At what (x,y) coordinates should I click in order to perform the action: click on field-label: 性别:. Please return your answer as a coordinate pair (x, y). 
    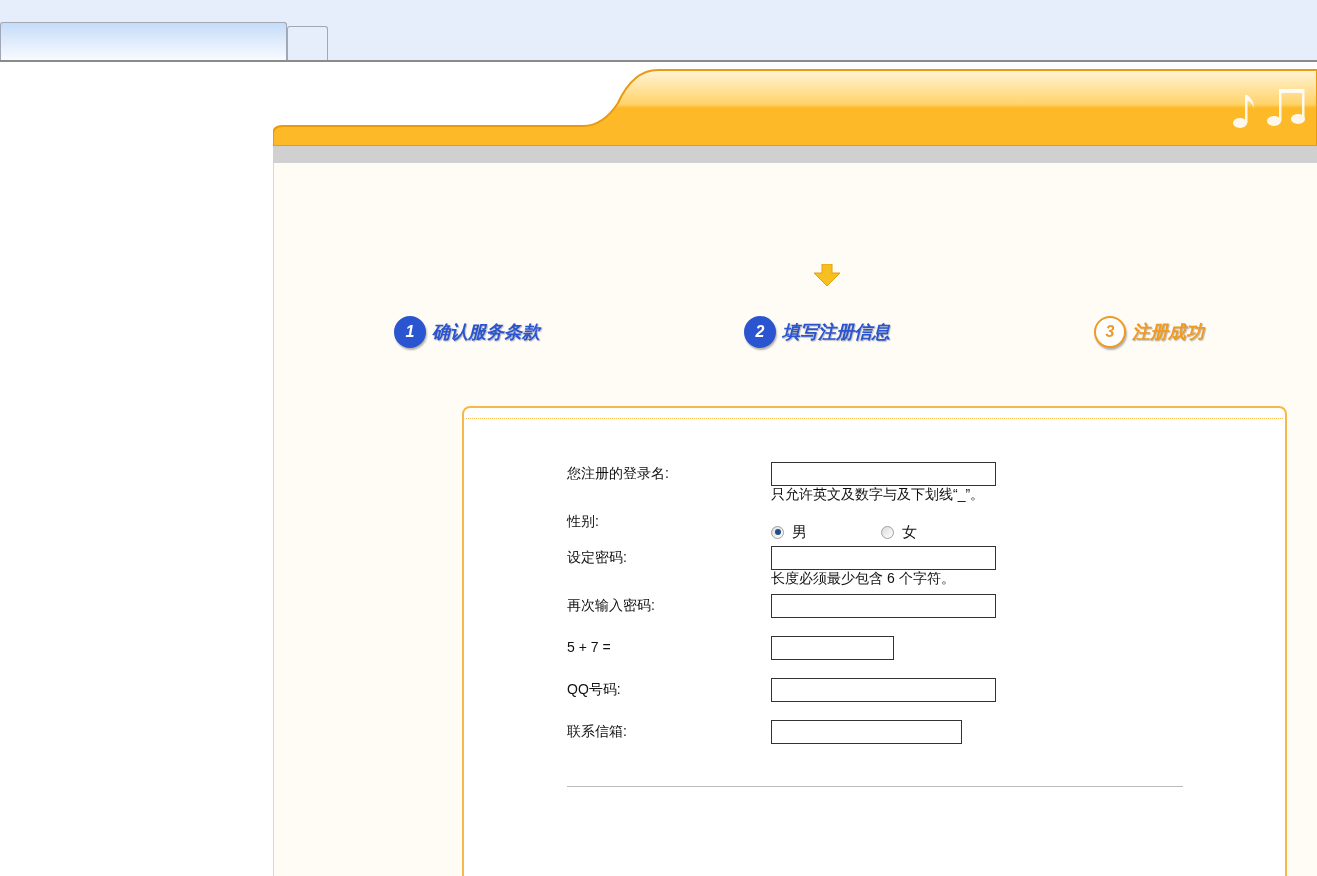
    Looking at the image, I should click on (583, 521).